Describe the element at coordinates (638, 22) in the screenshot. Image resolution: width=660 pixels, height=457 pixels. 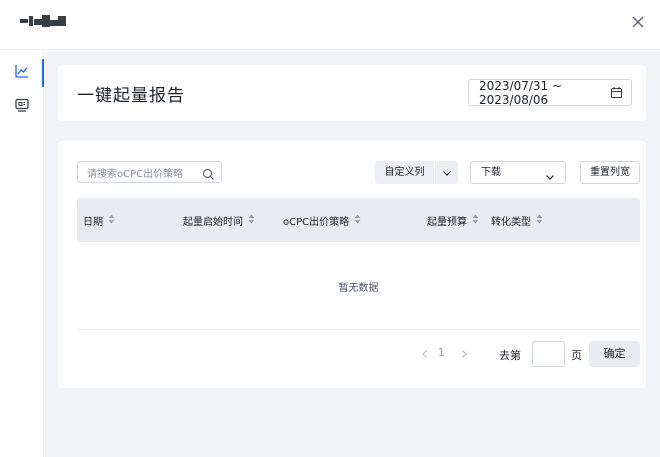
I see `close-icon` at that location.